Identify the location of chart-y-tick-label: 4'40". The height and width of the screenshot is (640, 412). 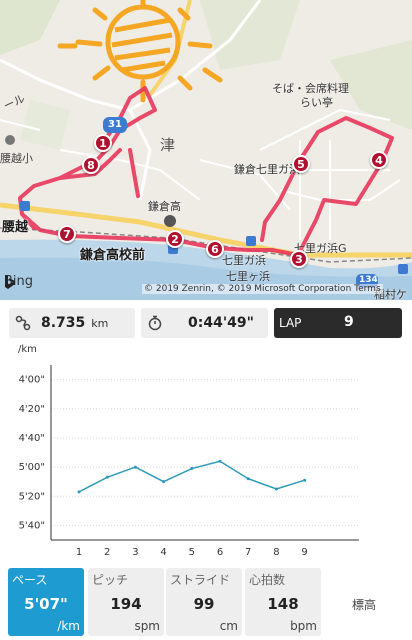
(32, 438).